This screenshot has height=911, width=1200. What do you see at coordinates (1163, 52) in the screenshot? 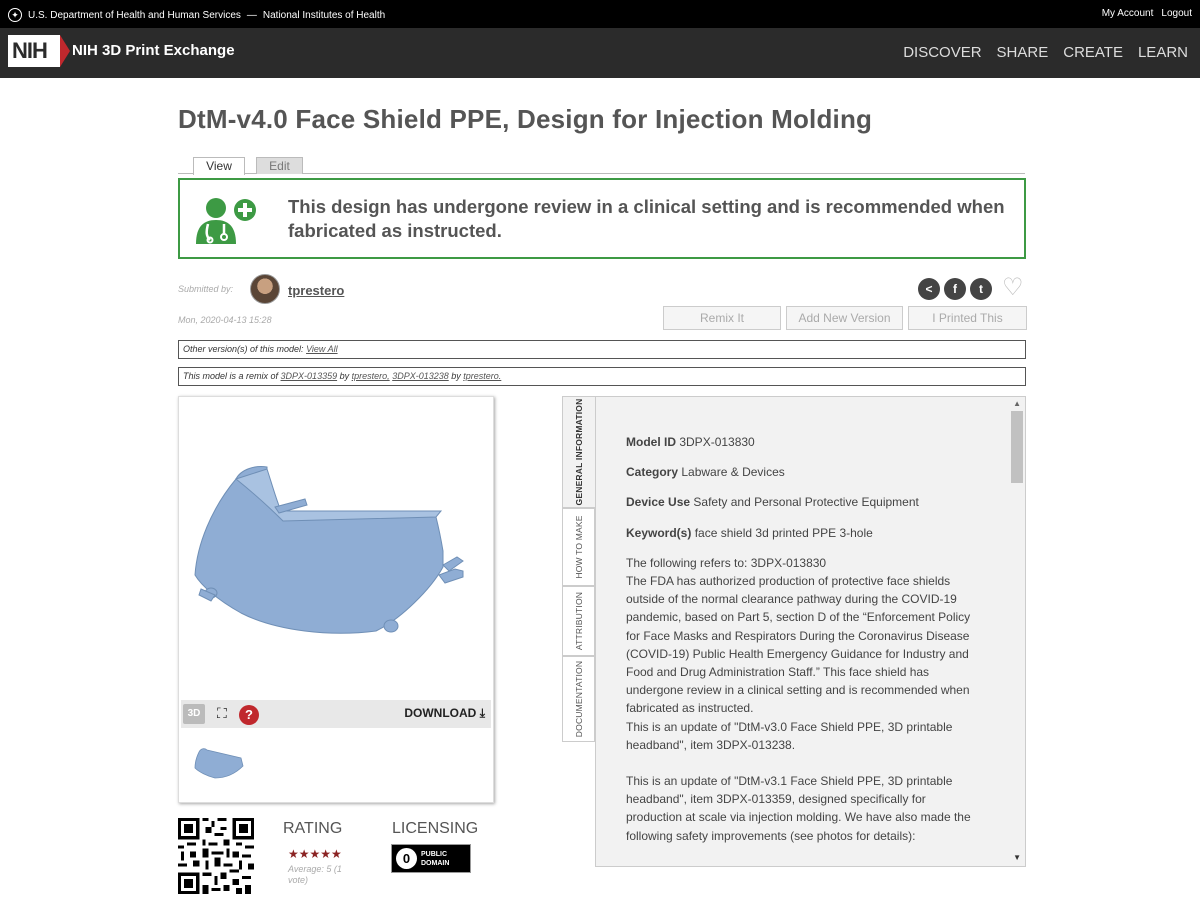
I see `nav-learn: LEARN` at bounding box center [1163, 52].